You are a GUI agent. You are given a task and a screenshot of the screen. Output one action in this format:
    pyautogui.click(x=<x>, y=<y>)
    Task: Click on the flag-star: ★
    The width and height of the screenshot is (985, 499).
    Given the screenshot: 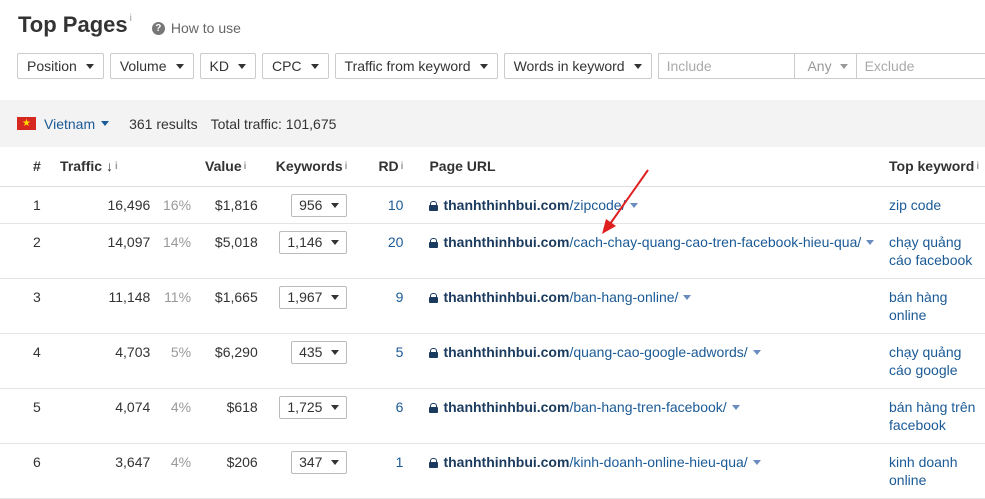 What is the action you would take?
    pyautogui.click(x=26, y=123)
    